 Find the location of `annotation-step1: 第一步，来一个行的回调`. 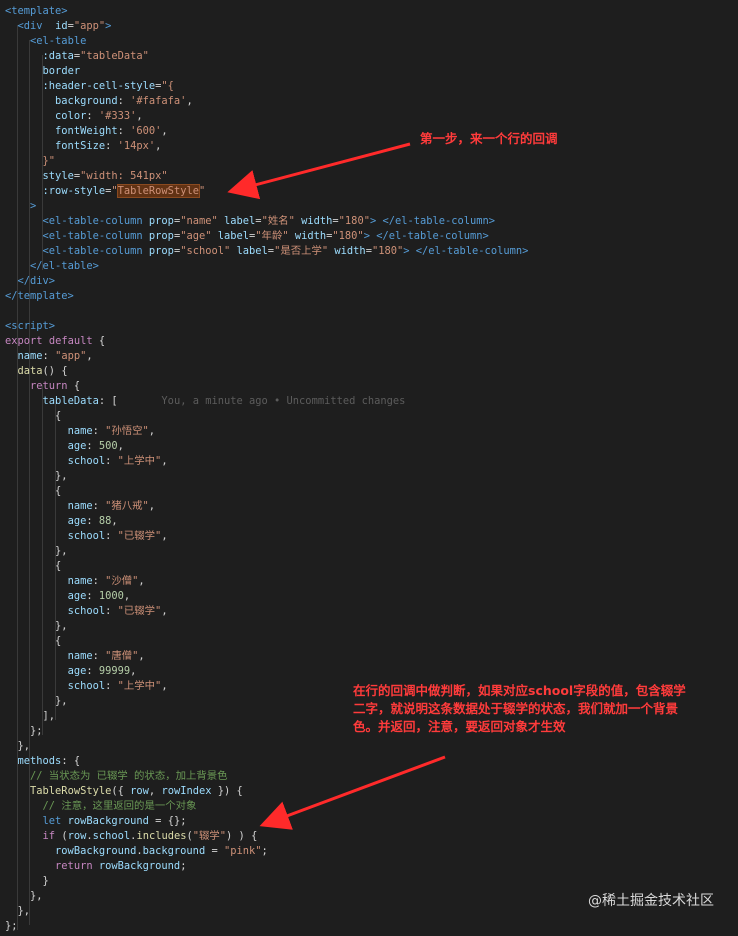

annotation-step1: 第一步，来一个行的回调 is located at coordinates (489, 138).